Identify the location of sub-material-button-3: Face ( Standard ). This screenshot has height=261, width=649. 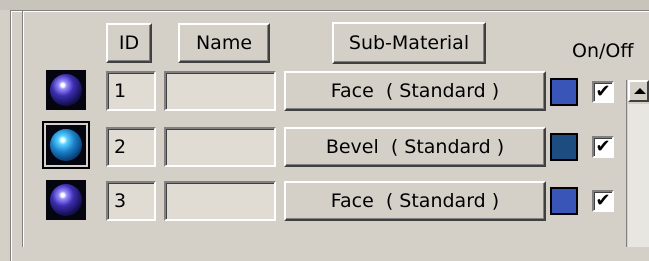
(415, 201).